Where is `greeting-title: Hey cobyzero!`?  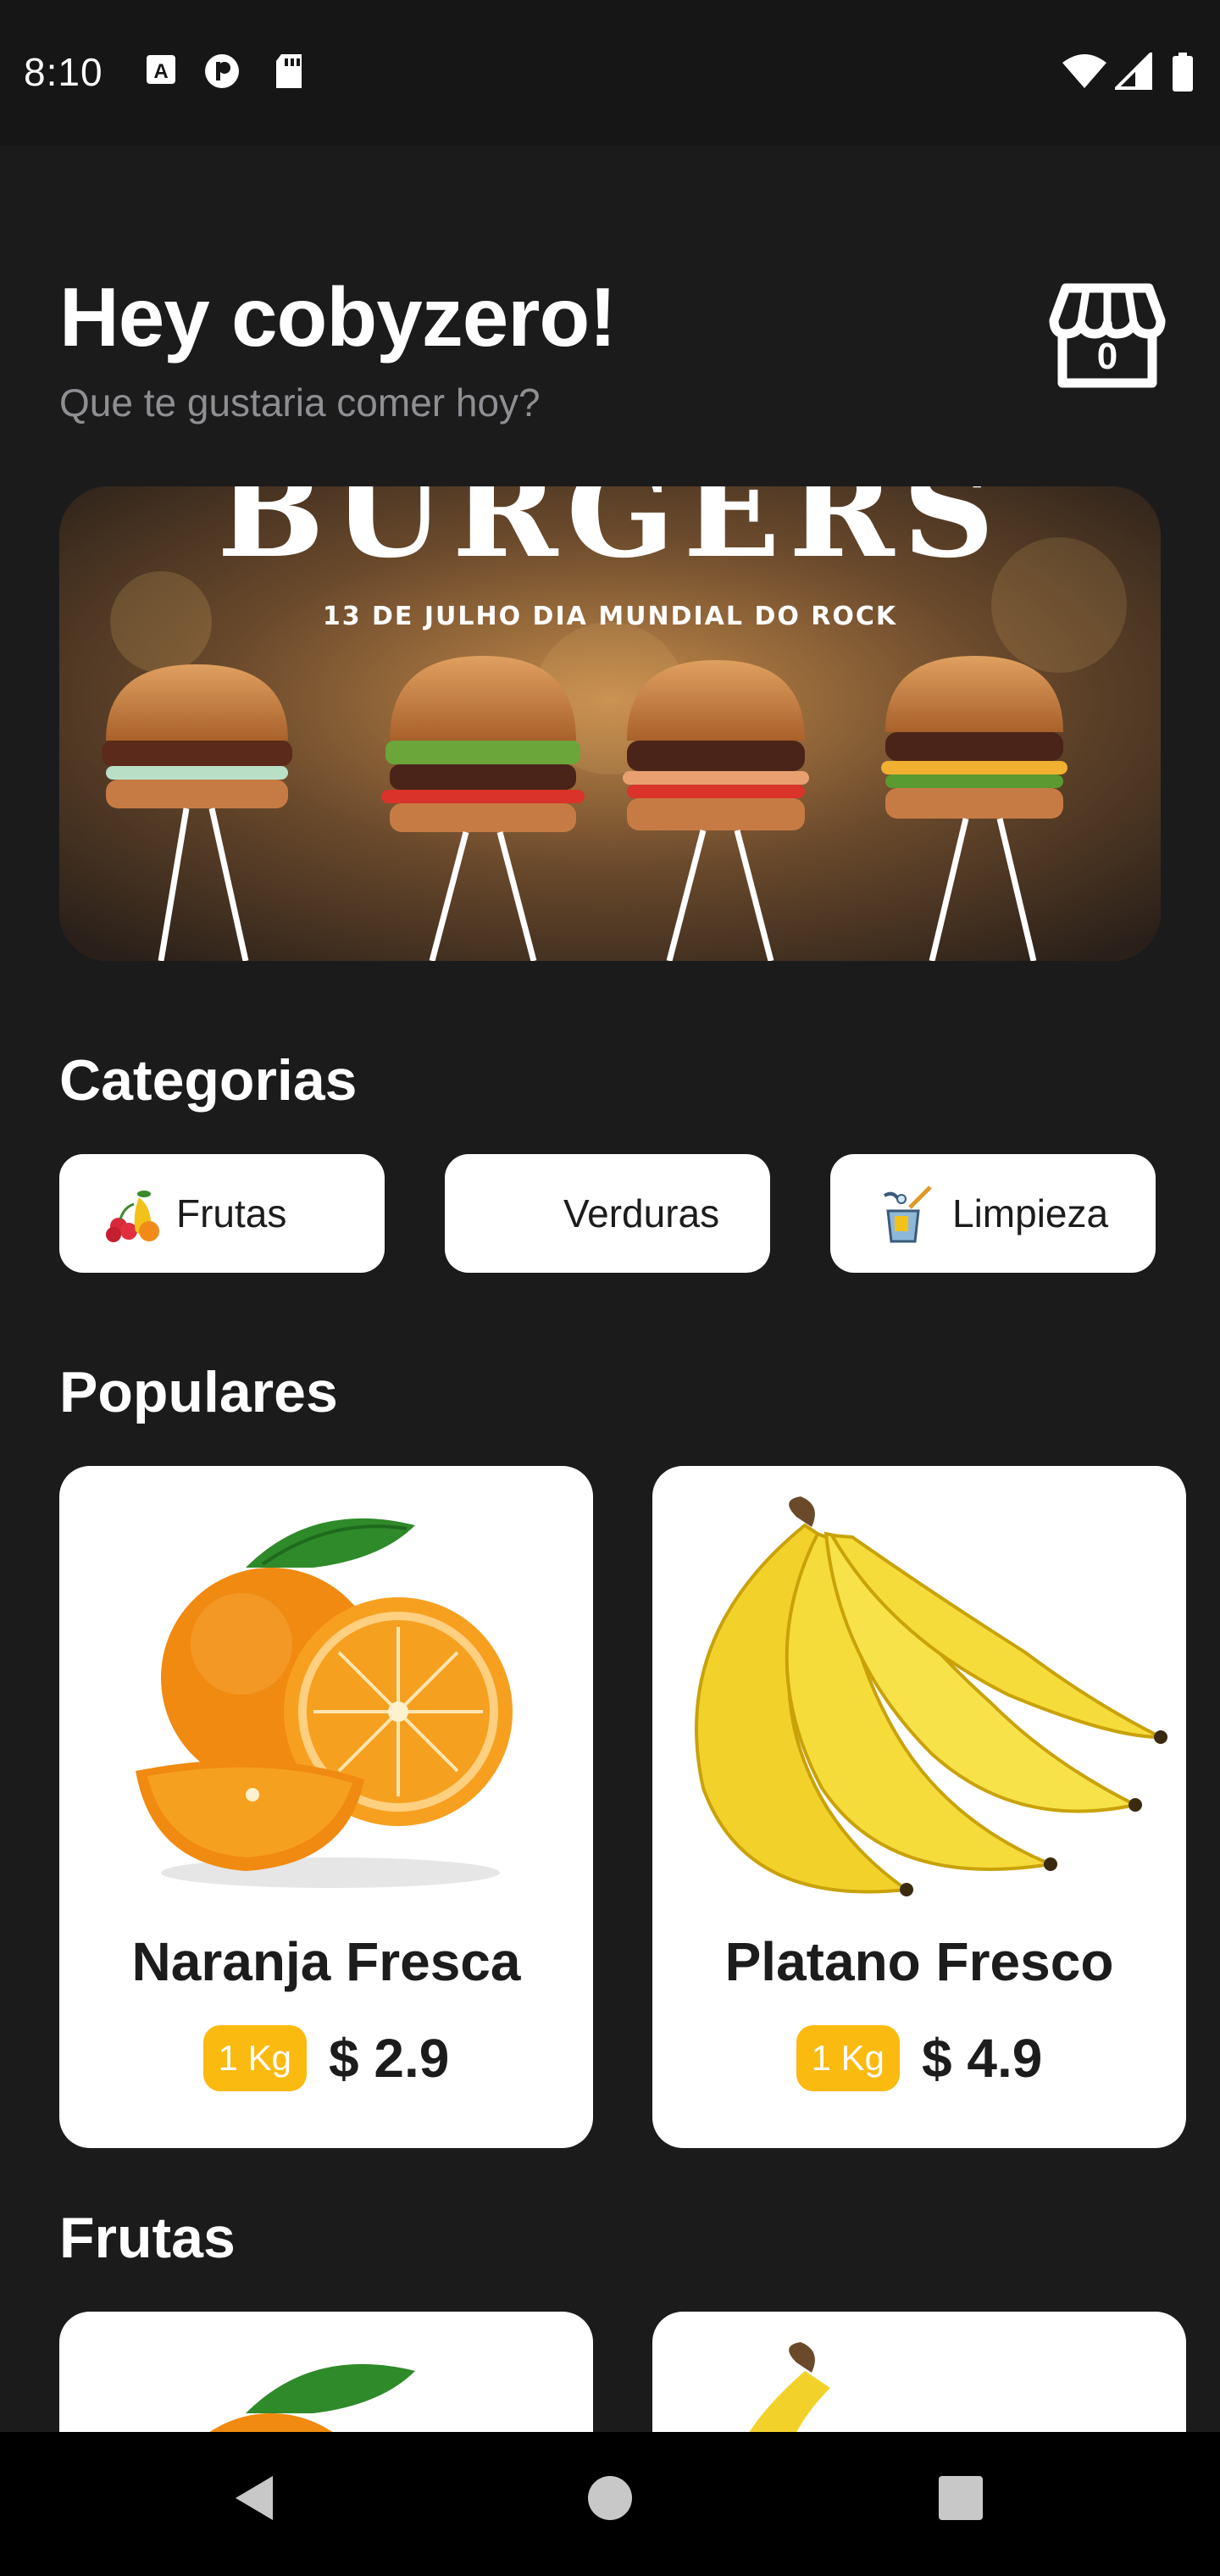
greeting-title: Hey cobyzero! is located at coordinates (338, 317).